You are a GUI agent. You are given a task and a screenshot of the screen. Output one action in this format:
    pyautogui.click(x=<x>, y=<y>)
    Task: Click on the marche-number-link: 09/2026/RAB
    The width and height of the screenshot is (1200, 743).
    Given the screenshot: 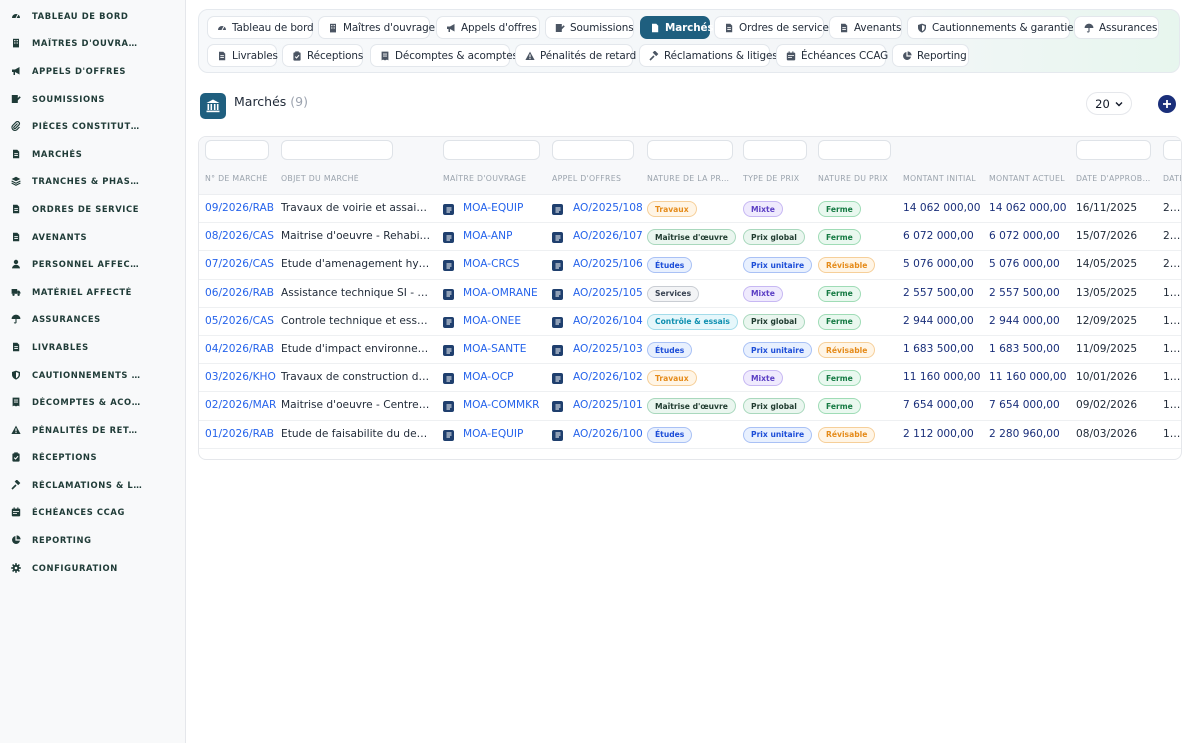 What is the action you would take?
    pyautogui.click(x=239, y=208)
    